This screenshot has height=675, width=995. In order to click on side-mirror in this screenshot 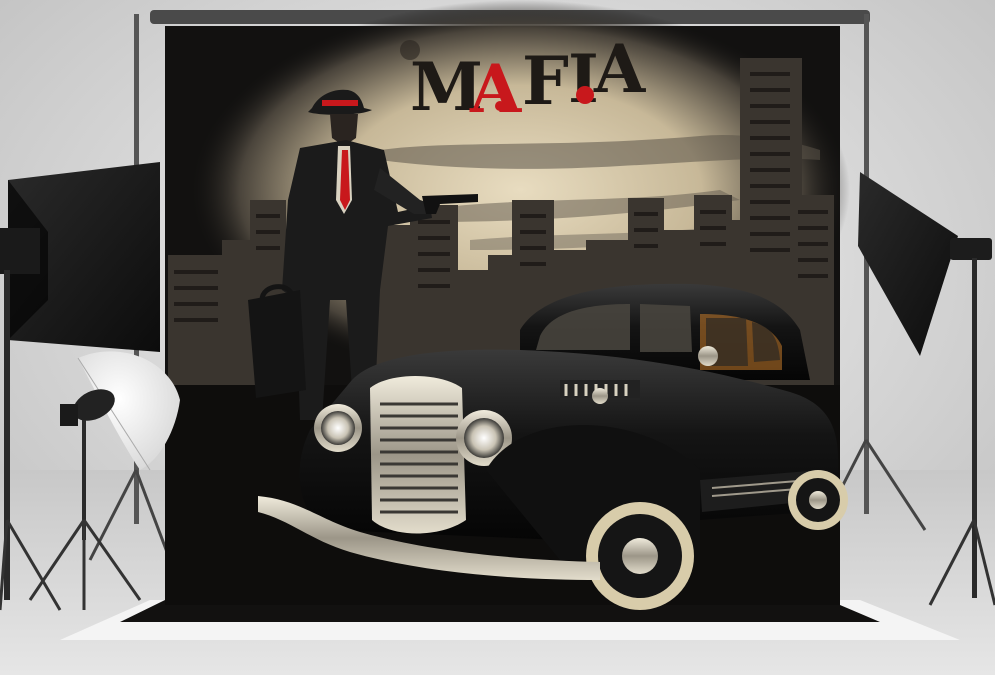, I will do `click(708, 356)`.